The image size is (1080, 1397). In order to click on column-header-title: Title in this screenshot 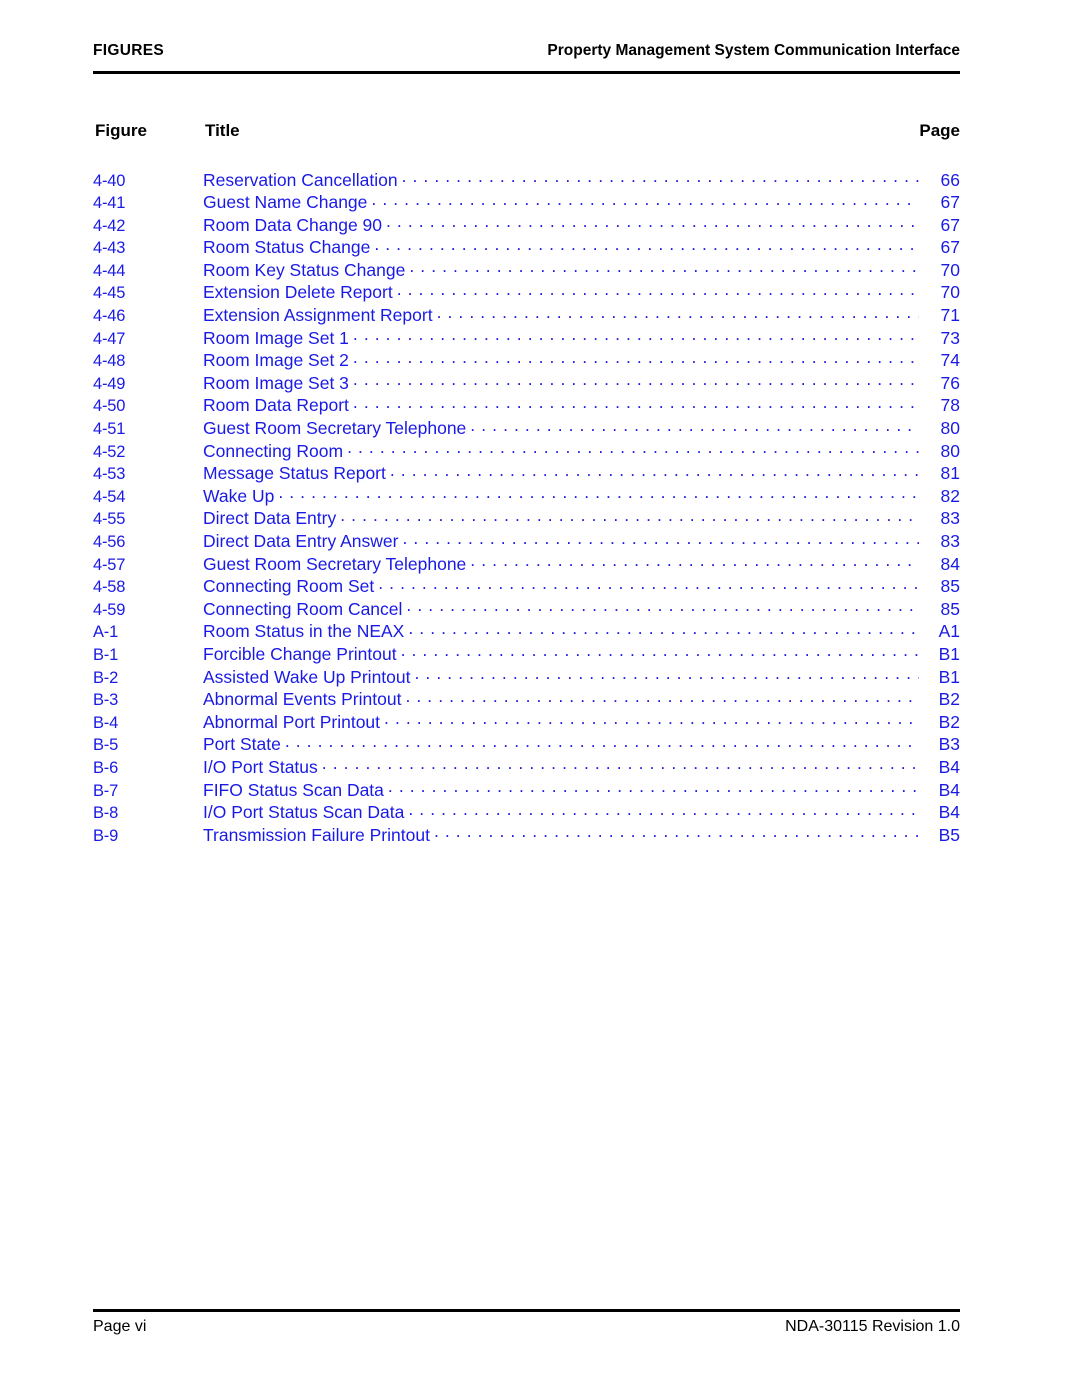, I will do `click(222, 130)`.